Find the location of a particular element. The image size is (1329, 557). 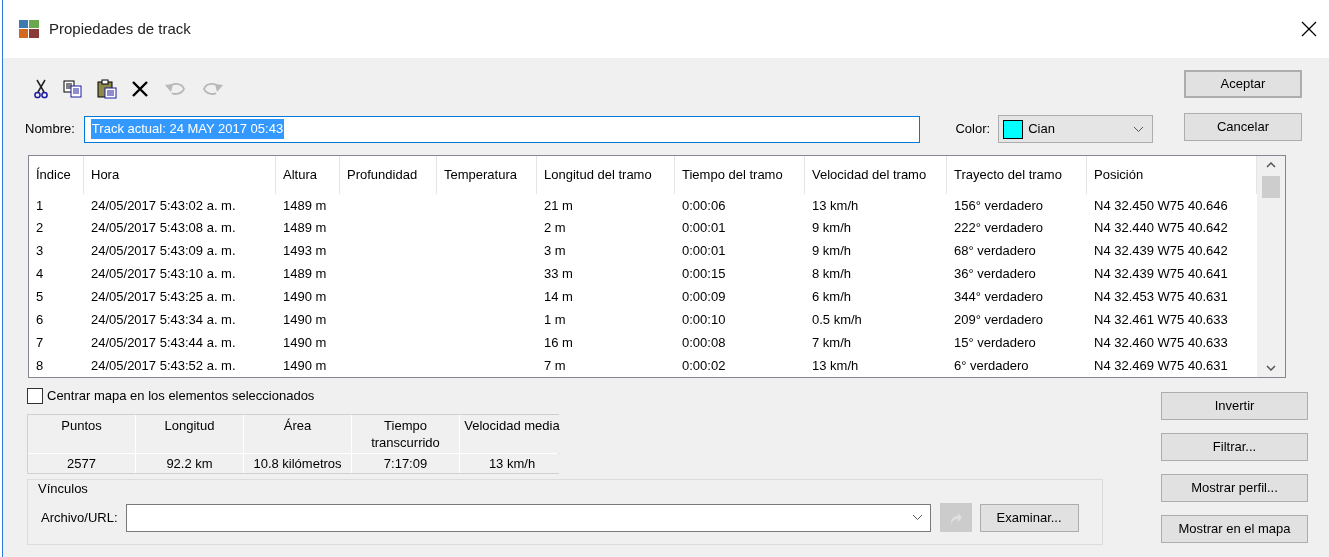

checkbox is located at coordinates (35, 395).